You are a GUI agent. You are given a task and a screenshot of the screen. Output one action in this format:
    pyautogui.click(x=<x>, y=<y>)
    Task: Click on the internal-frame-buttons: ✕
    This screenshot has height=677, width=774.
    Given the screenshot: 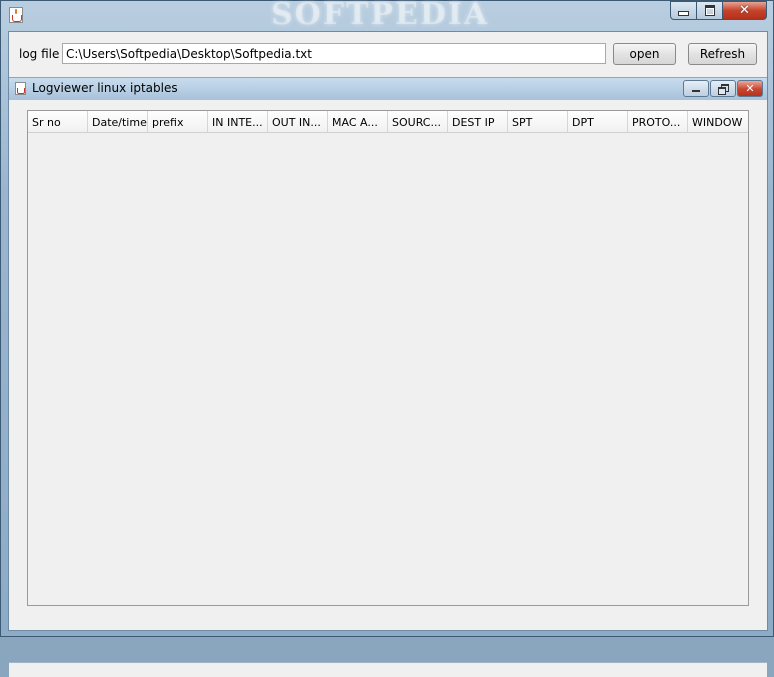 What is the action you would take?
    pyautogui.click(x=723, y=88)
    